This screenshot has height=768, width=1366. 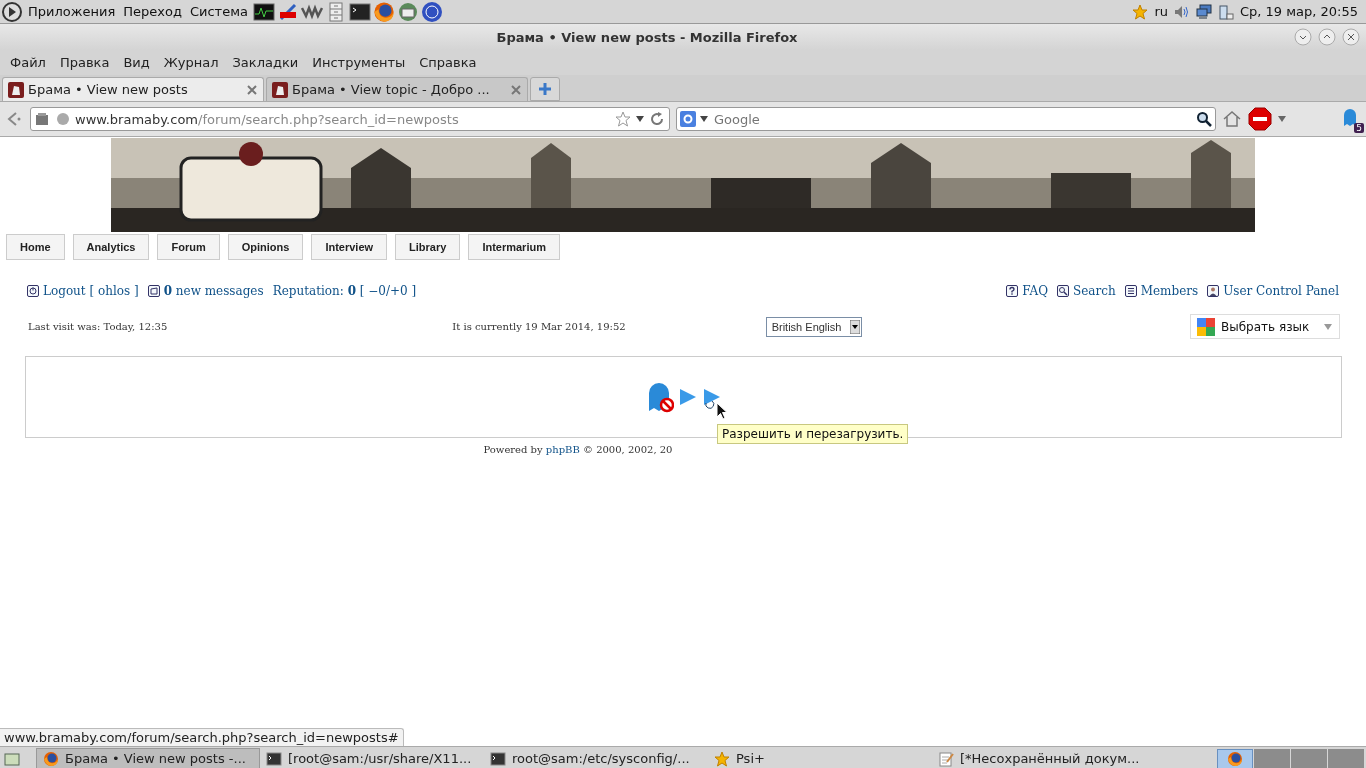 What do you see at coordinates (98, 326) in the screenshot?
I see `last-visit-text: Last visit was: Today, 12:35` at bounding box center [98, 326].